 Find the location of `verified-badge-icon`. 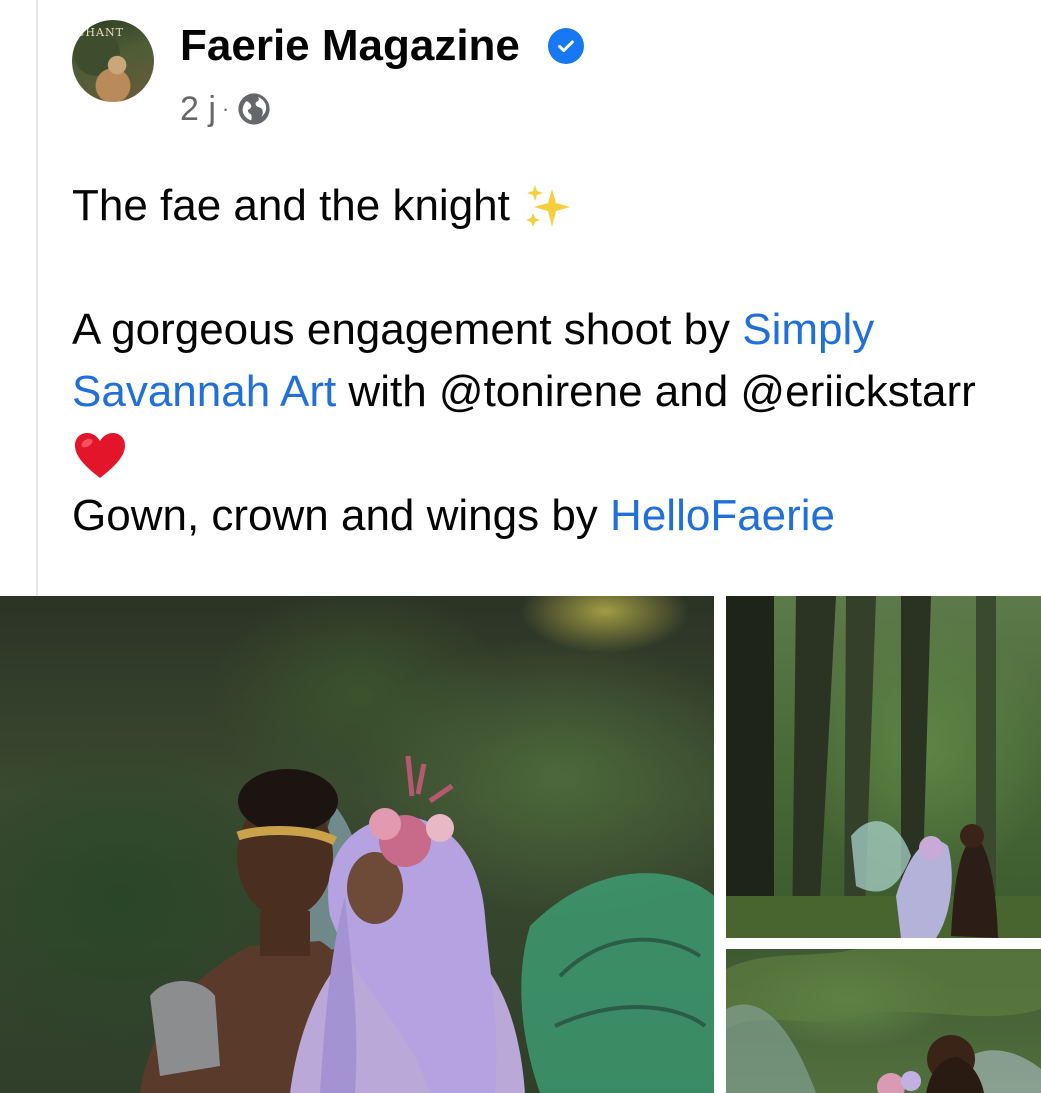

verified-badge-icon is located at coordinates (566, 46).